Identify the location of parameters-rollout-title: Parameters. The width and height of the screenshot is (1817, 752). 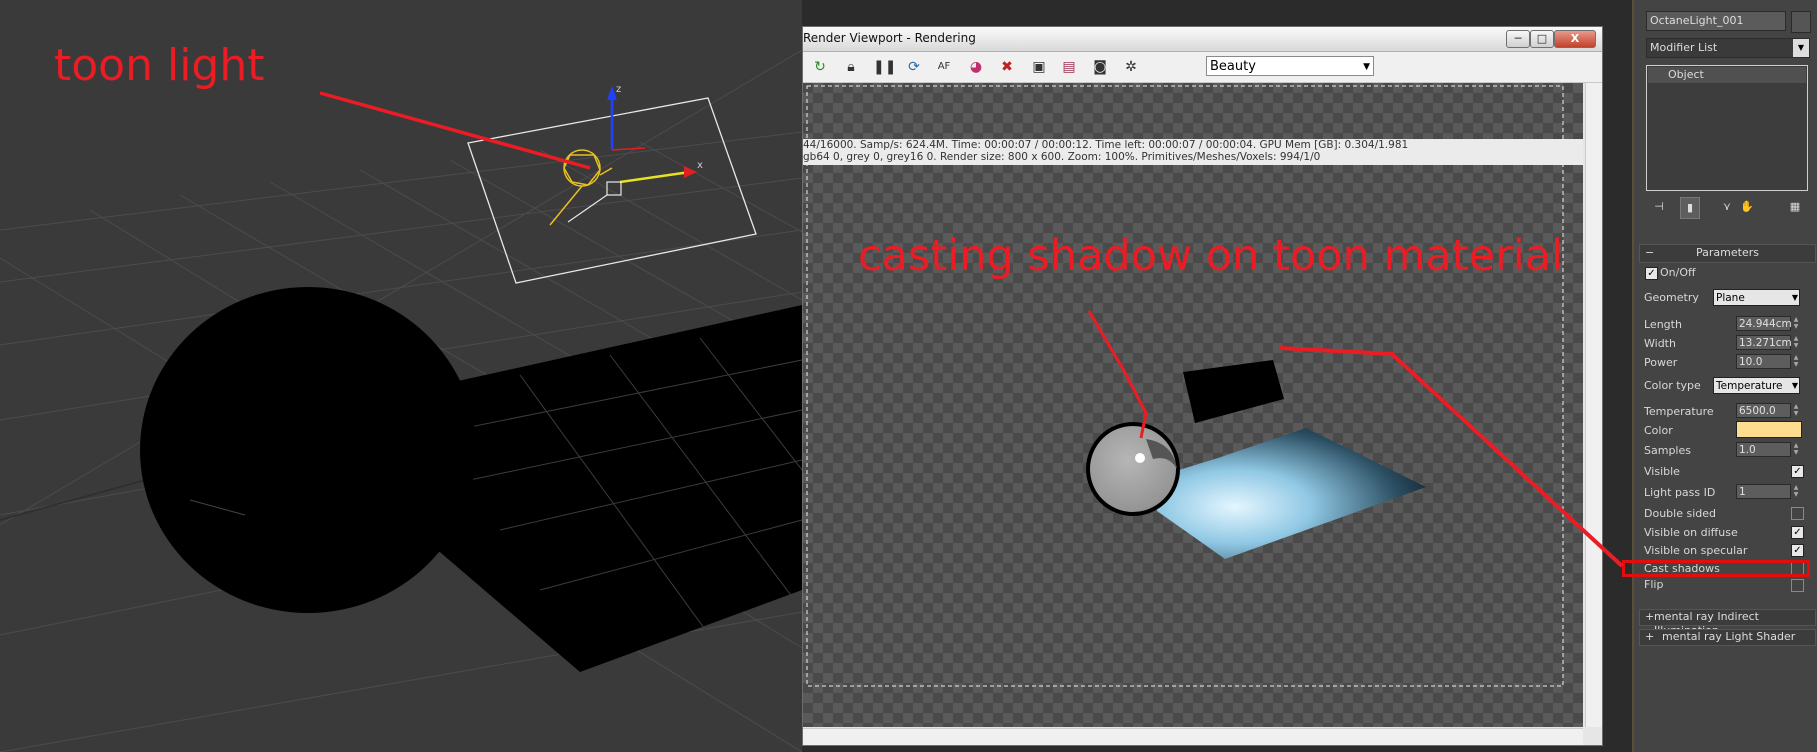
(1727, 252).